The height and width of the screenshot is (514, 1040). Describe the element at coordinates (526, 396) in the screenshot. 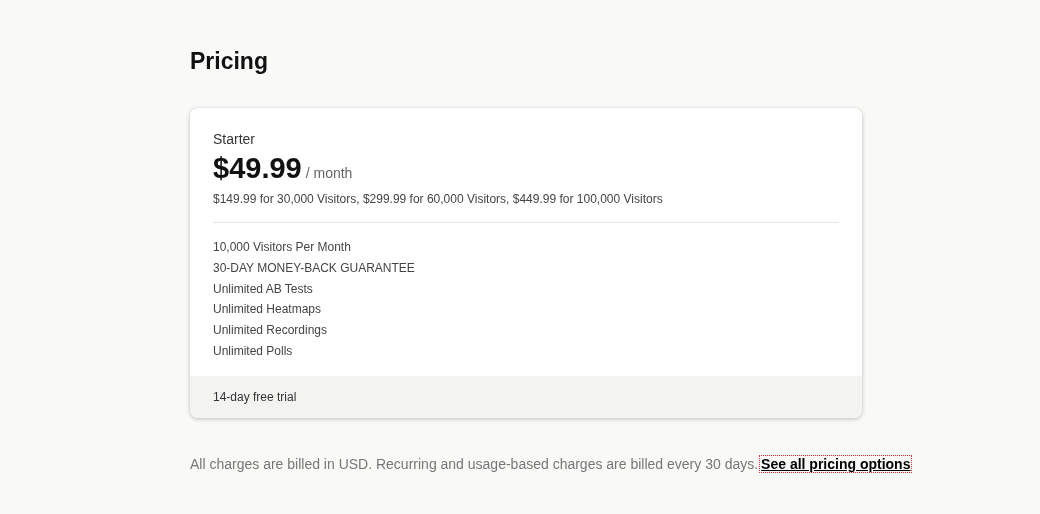

I see `trial-footer: 14-day free trial` at that location.